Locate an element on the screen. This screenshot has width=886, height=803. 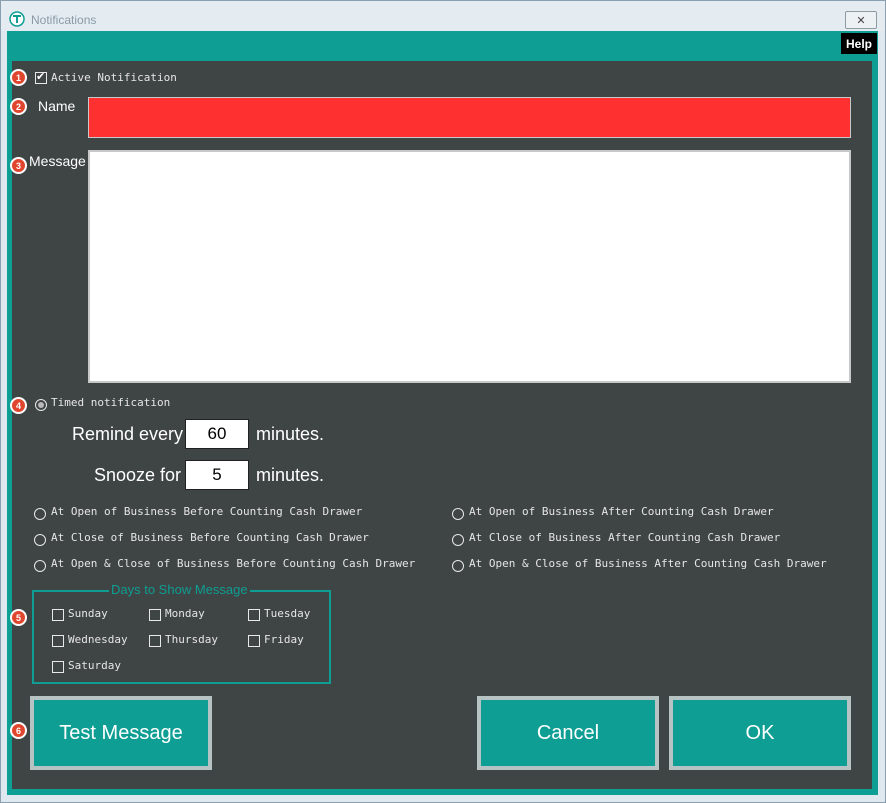
marker-1-icon: 1 is located at coordinates (18, 77).